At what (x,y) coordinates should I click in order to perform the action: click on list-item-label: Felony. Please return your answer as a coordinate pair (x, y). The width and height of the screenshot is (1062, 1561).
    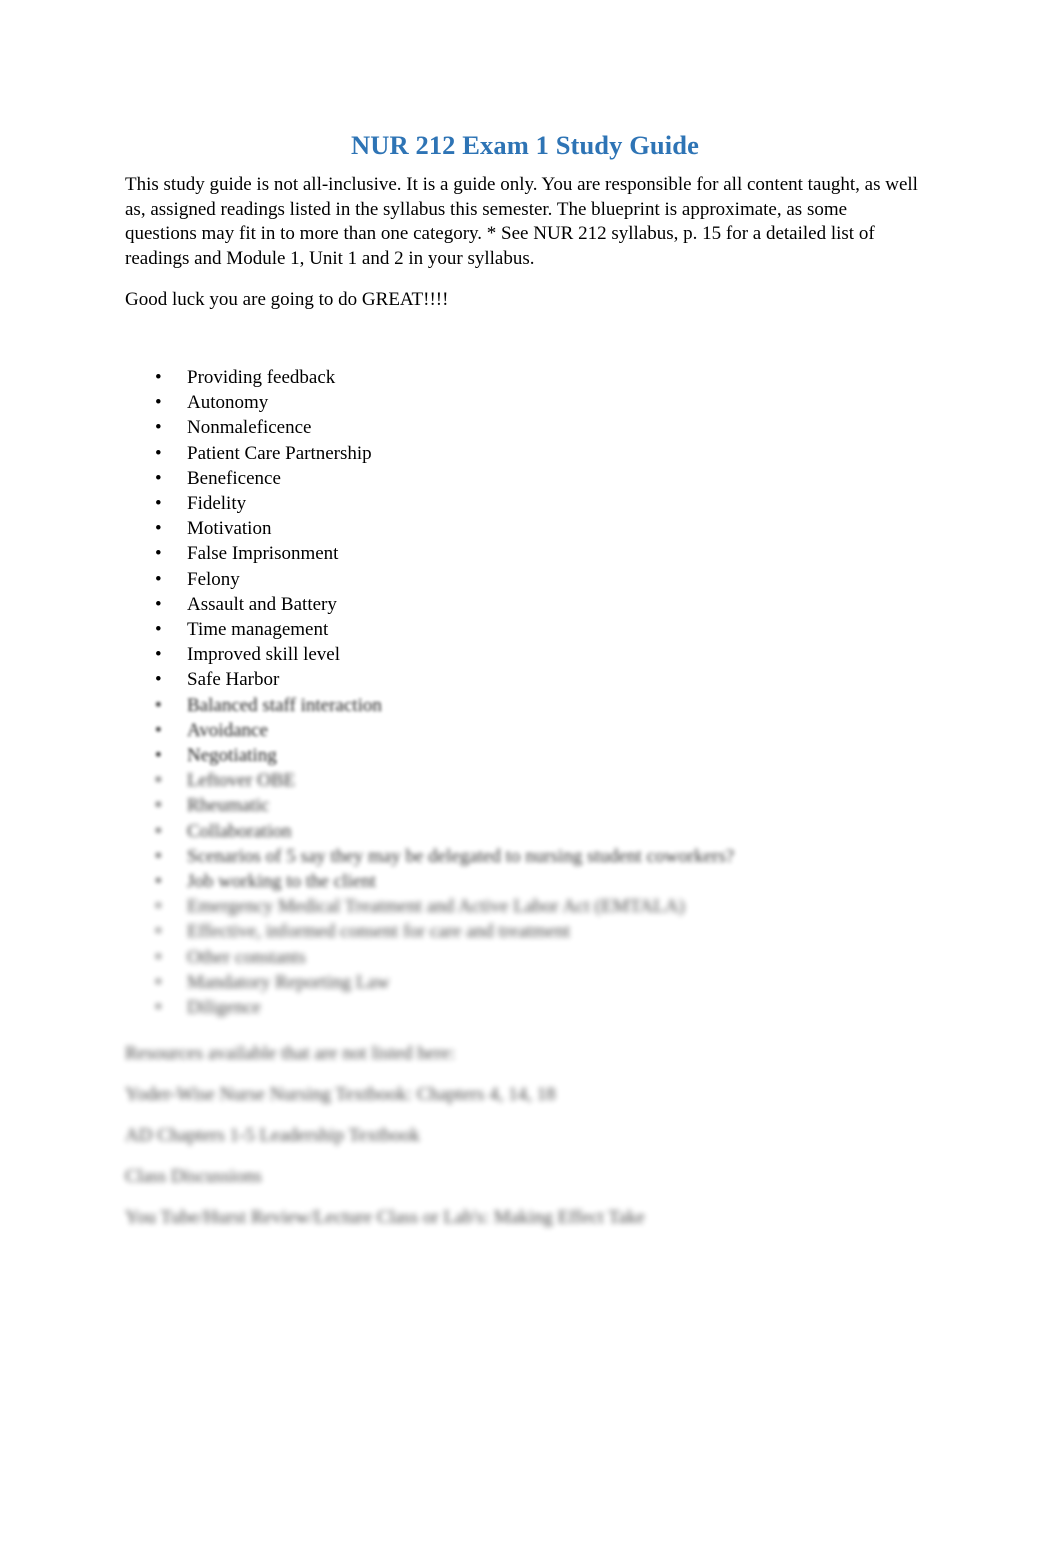
    Looking at the image, I should click on (213, 579).